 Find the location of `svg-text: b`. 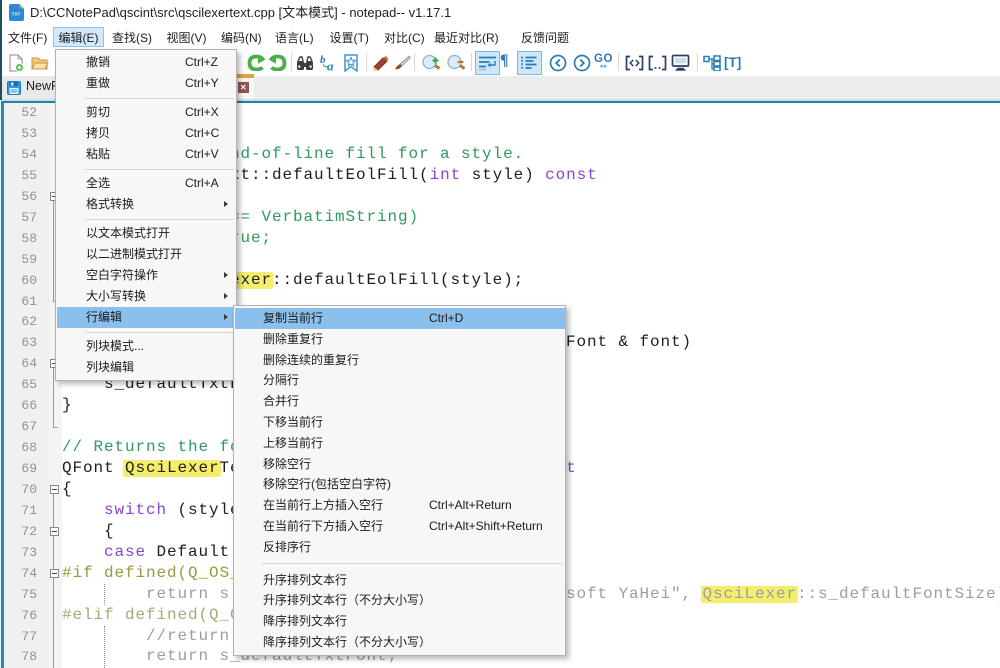

svg-text: b is located at coordinates (323, 60).